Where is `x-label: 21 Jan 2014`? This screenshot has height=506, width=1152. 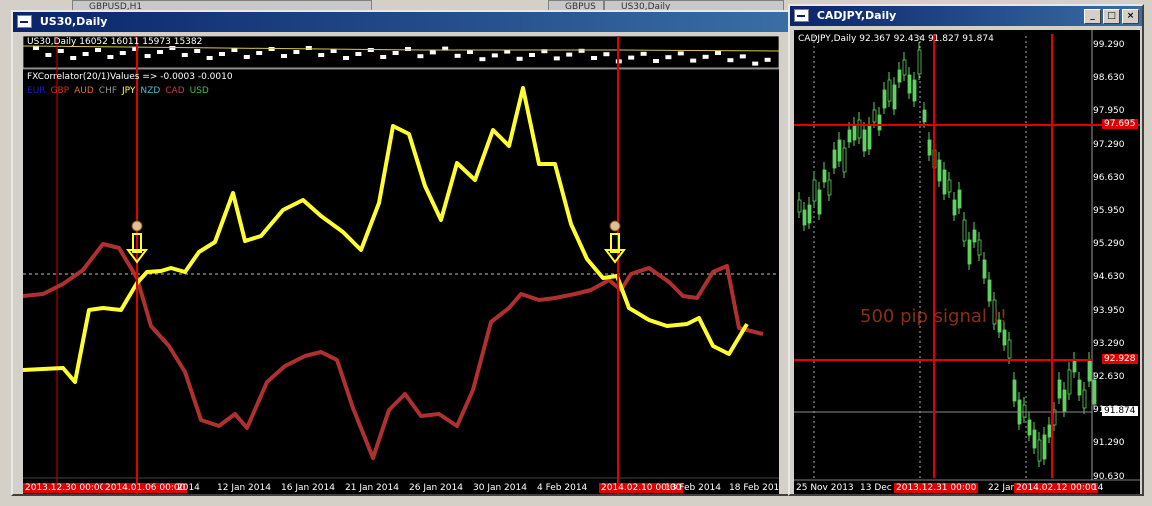 x-label: 21 Jan 2014 is located at coordinates (372, 488).